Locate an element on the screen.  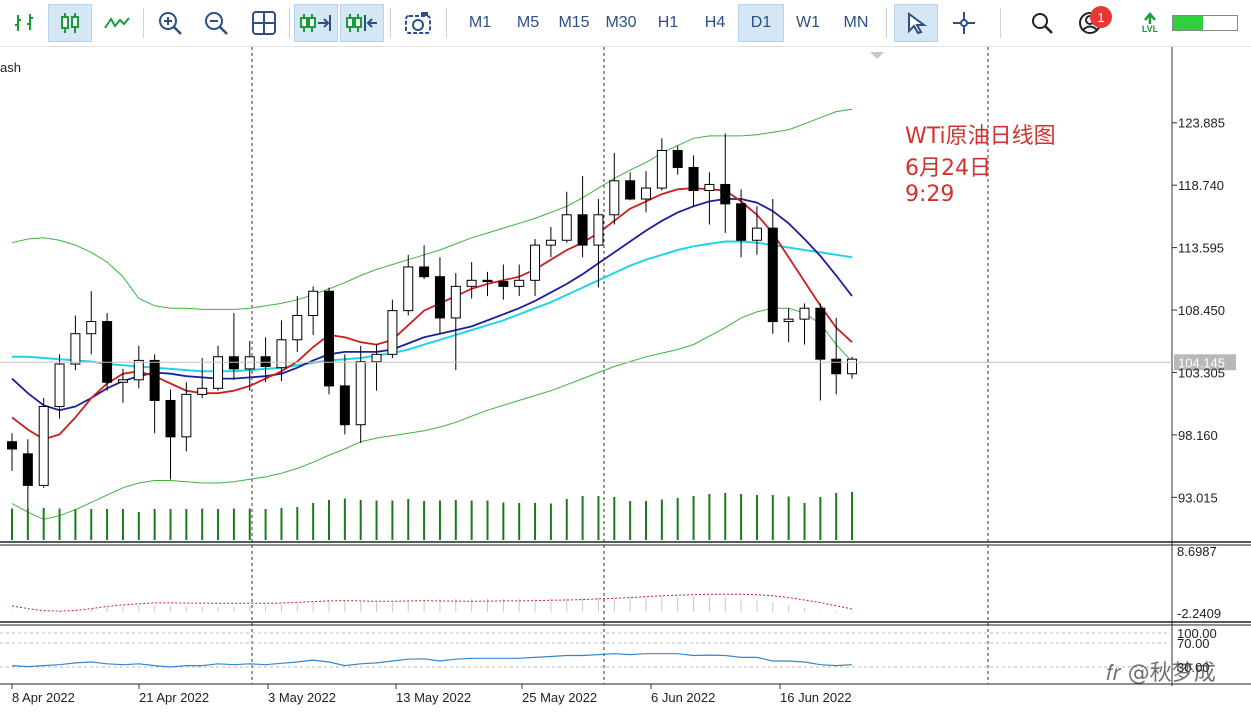
price-tick-label: 113.595 is located at coordinates (1201, 248).